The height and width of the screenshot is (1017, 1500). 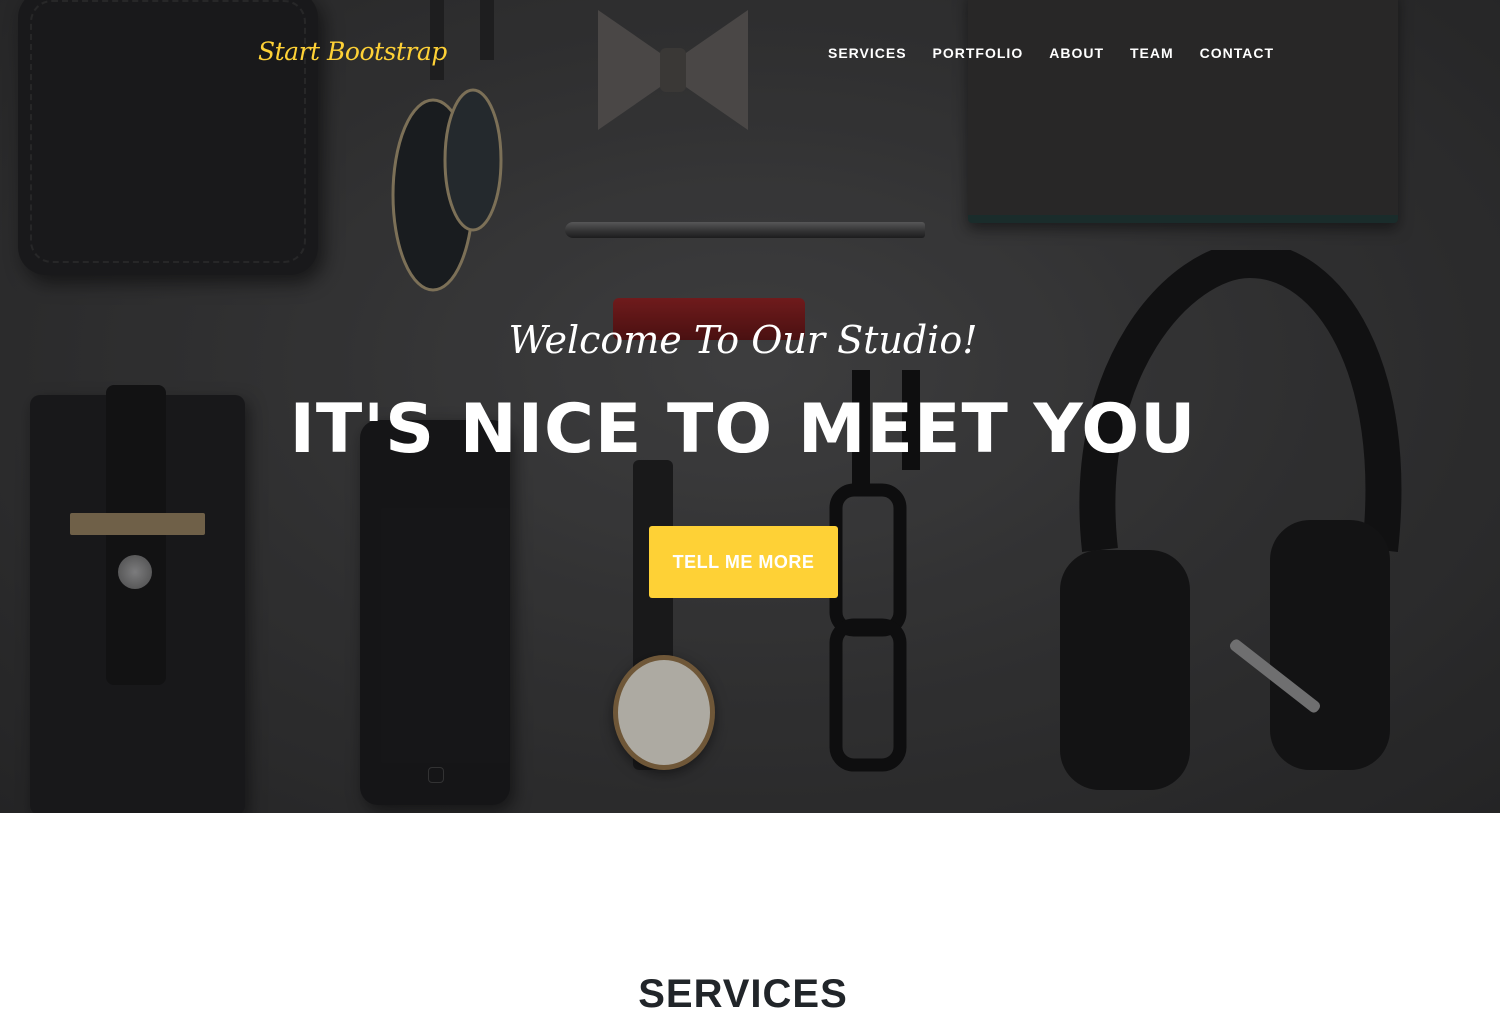 I want to click on brand-logo: Start Bootstrap, so click(x=352, y=51).